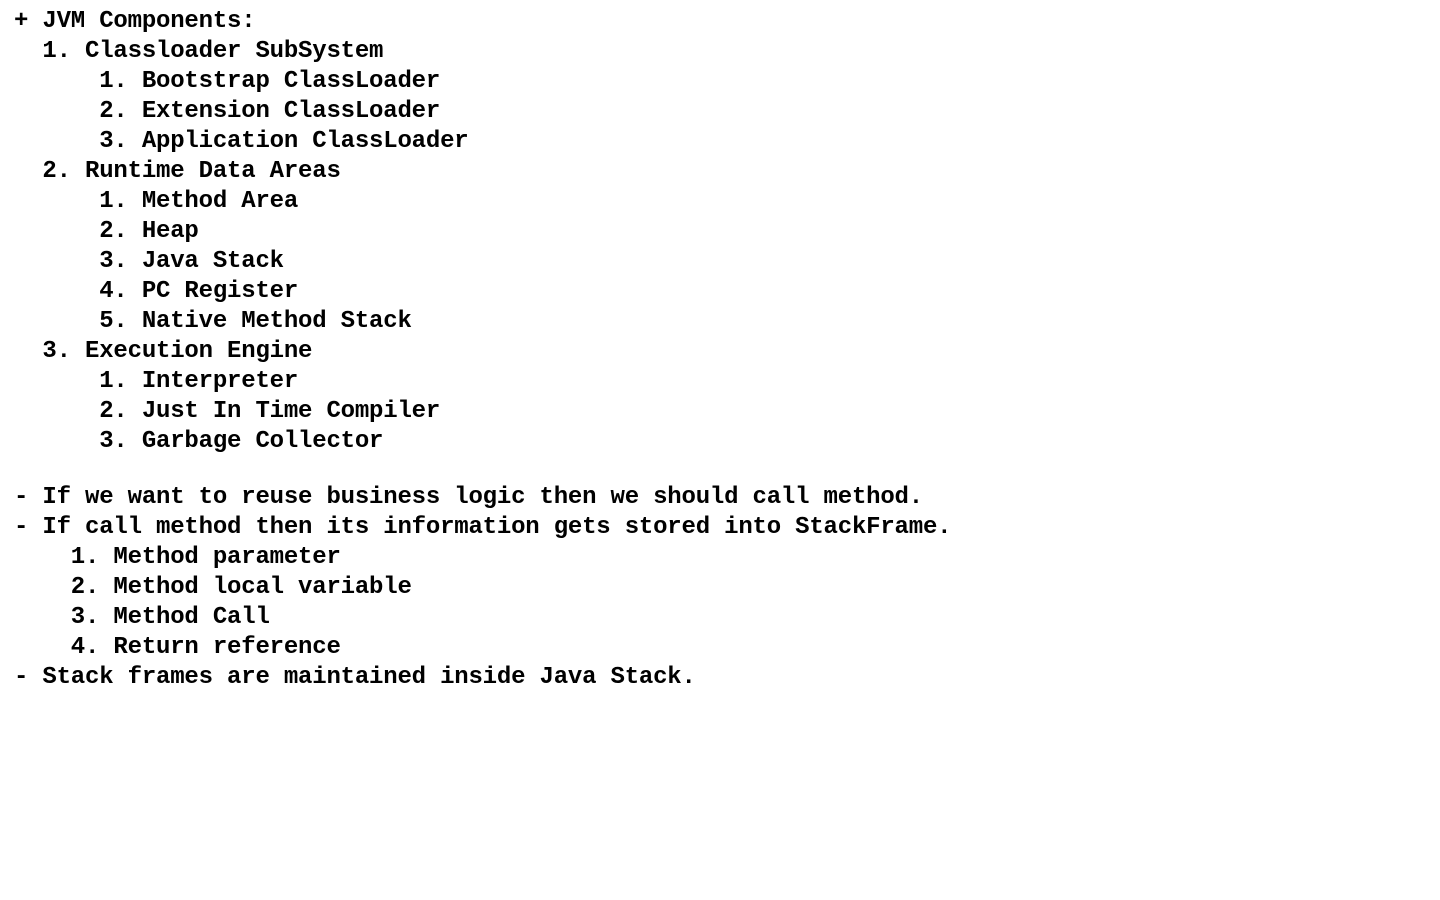  What do you see at coordinates (135, 21) in the screenshot?
I see `heading-jvm-components: + JVM Components:` at bounding box center [135, 21].